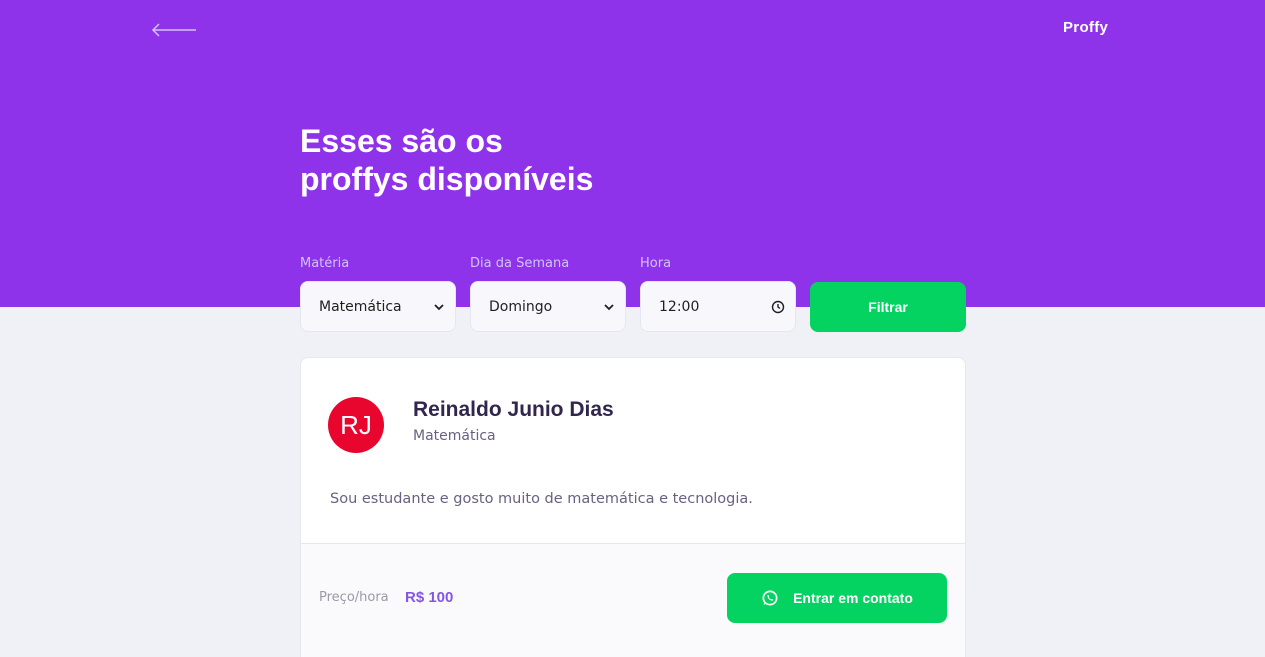 This screenshot has height=657, width=1265. I want to click on contact-button: Entrar em contato, so click(837, 598).